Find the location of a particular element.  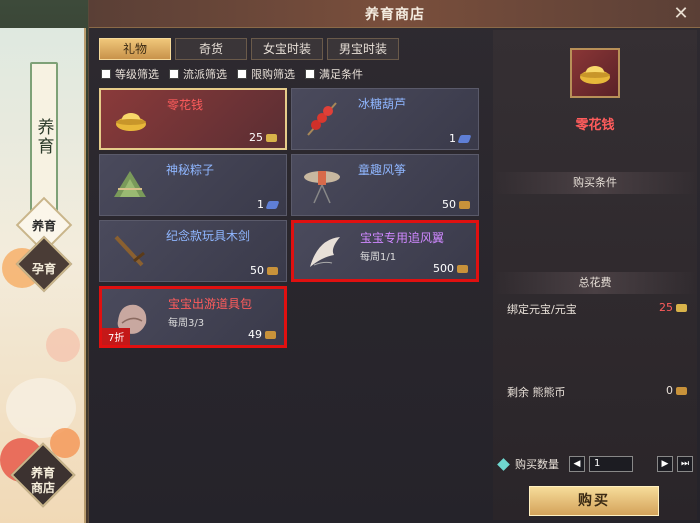

quantity-min-button: ◀ is located at coordinates (577, 464).